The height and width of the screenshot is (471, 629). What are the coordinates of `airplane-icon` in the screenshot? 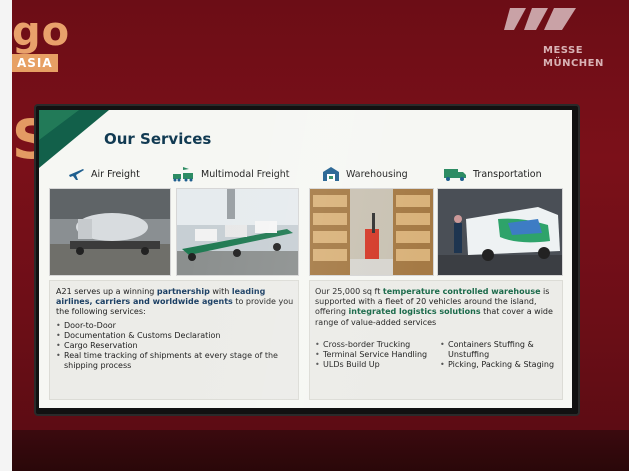 It's located at (76, 174).